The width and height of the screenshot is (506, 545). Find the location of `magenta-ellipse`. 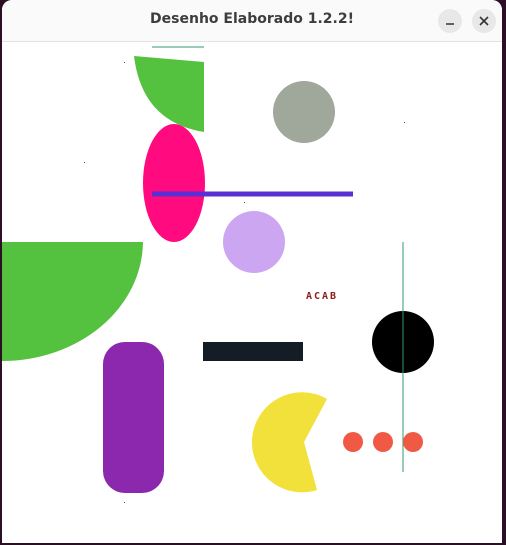

magenta-ellipse is located at coordinates (174, 183).